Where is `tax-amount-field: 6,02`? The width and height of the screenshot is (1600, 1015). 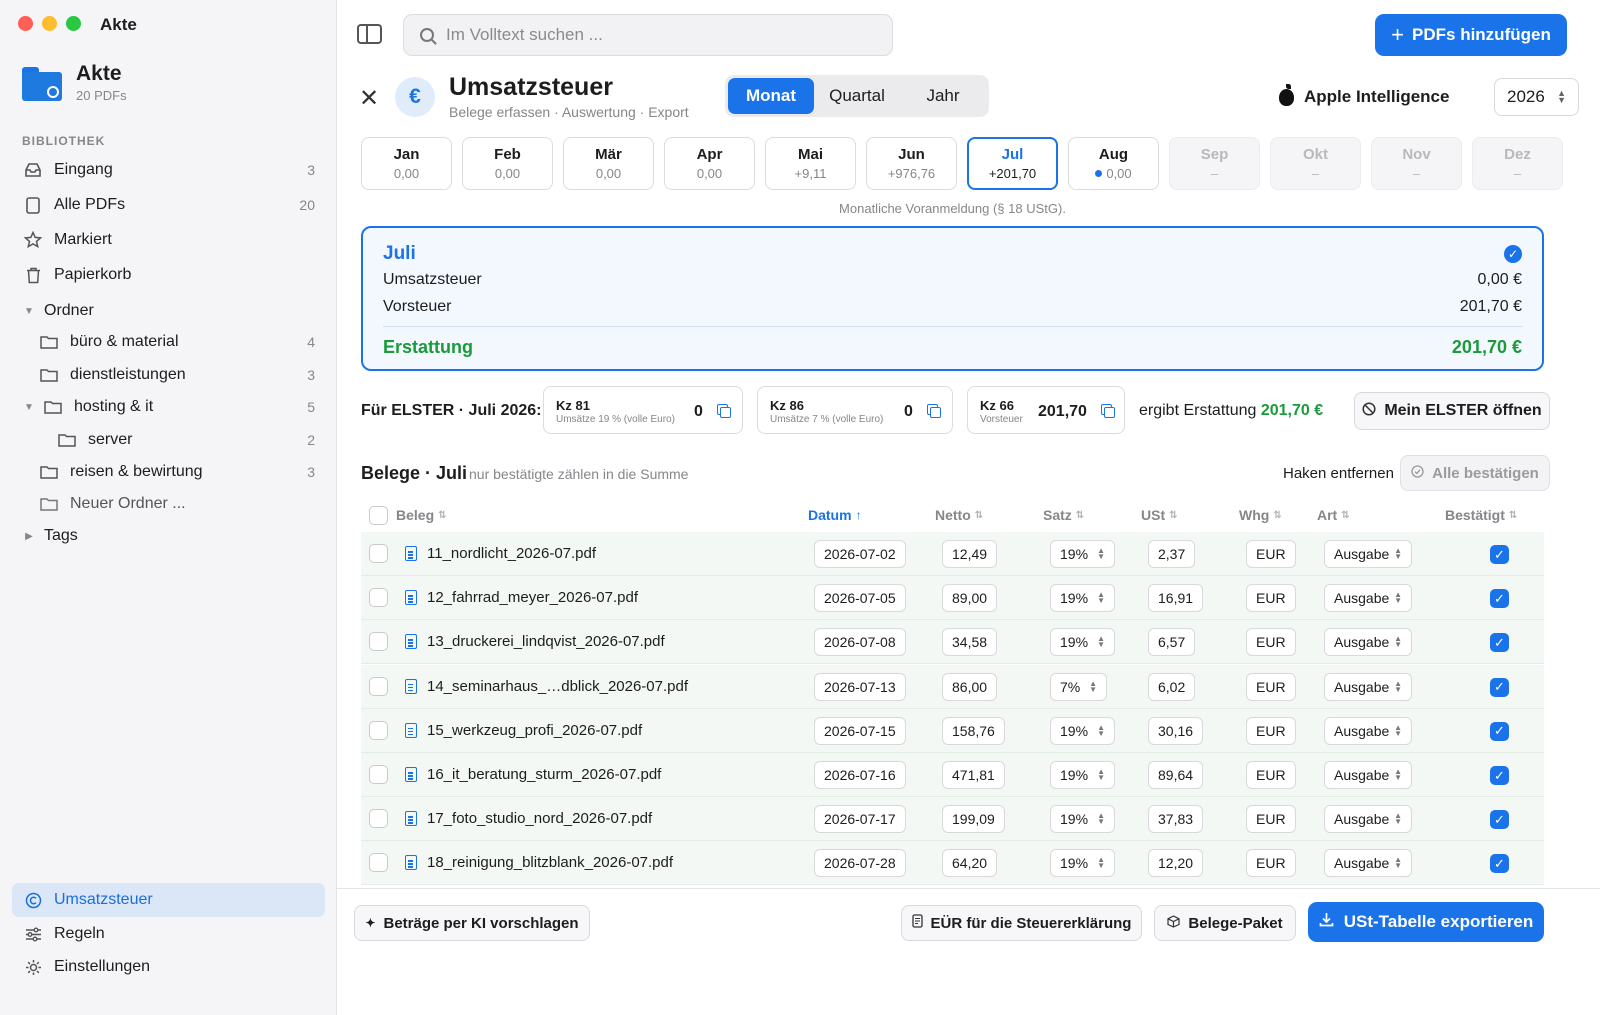
tax-amount-field: 6,02 is located at coordinates (1172, 686).